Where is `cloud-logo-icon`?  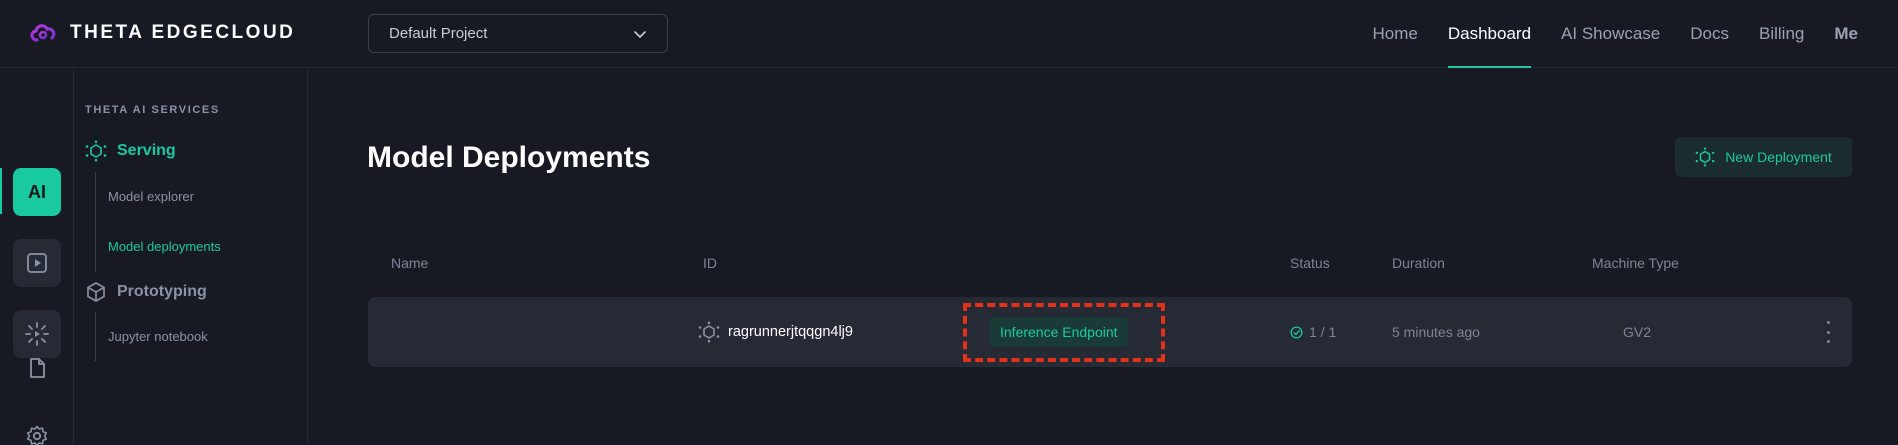 cloud-logo-icon is located at coordinates (43, 33).